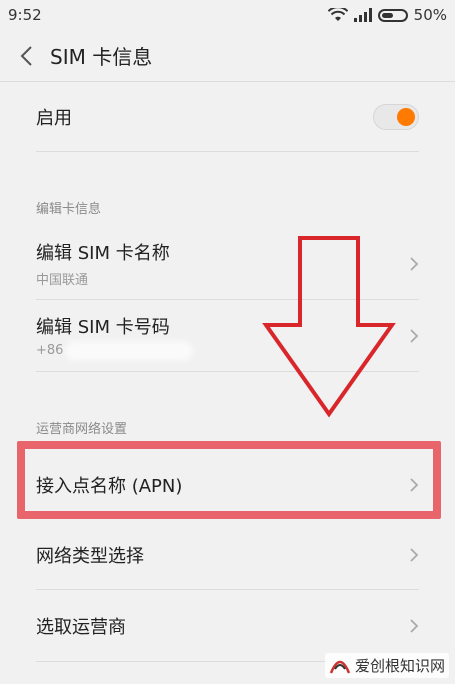 The height and width of the screenshot is (684, 455). I want to click on edit-sim-name-value: 中国联通, so click(62, 280).